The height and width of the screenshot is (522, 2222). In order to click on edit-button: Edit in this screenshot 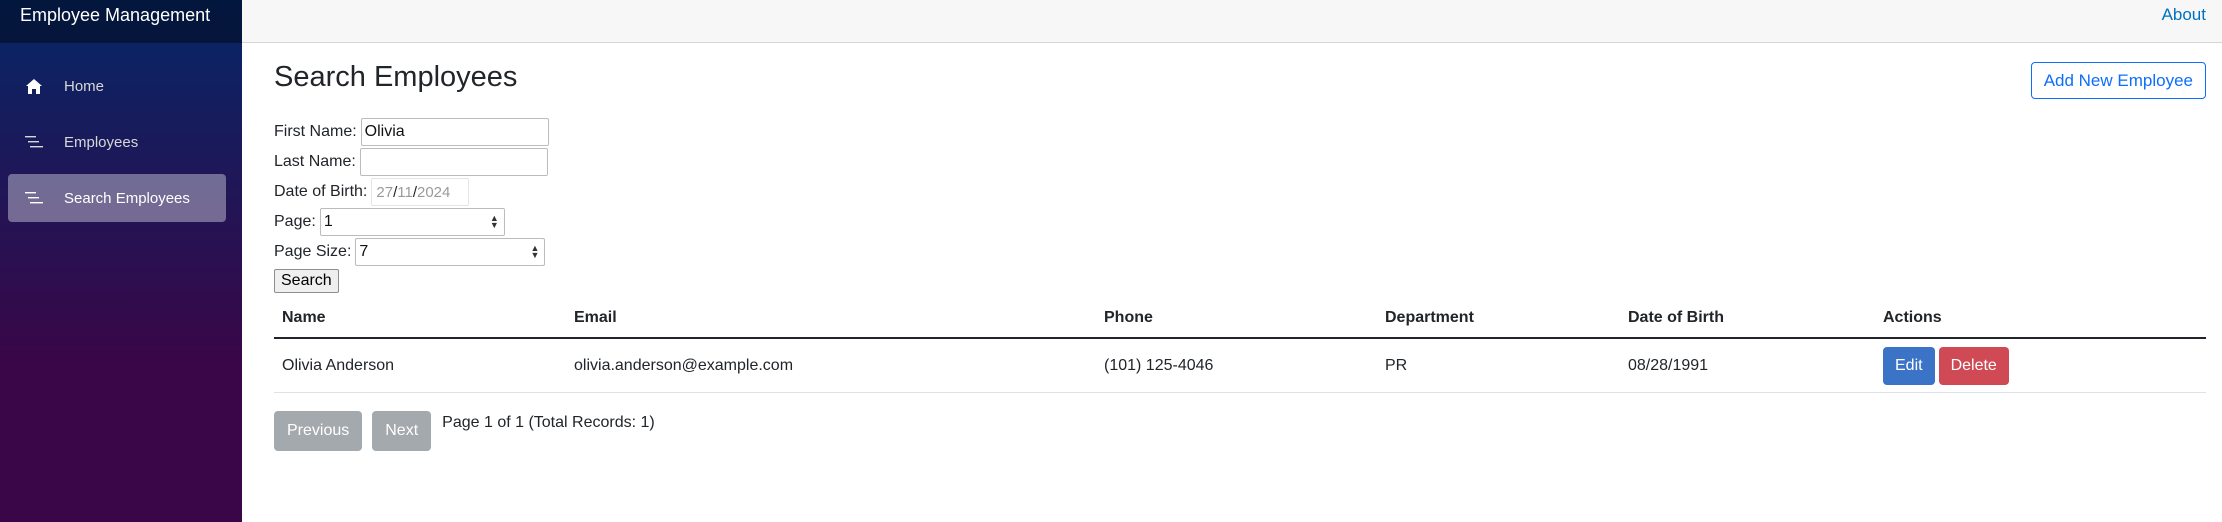, I will do `click(1909, 365)`.